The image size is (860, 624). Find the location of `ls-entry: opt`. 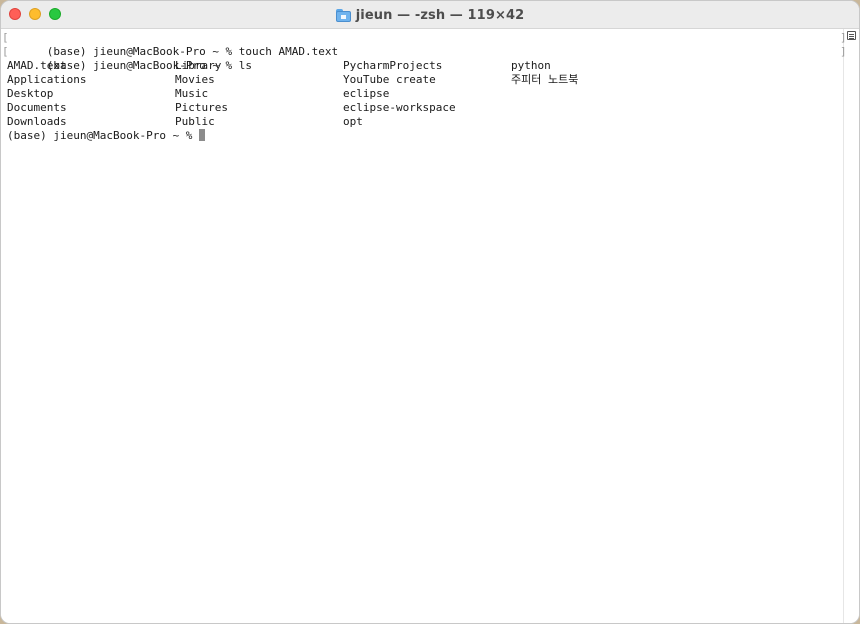

ls-entry: opt is located at coordinates (353, 121).